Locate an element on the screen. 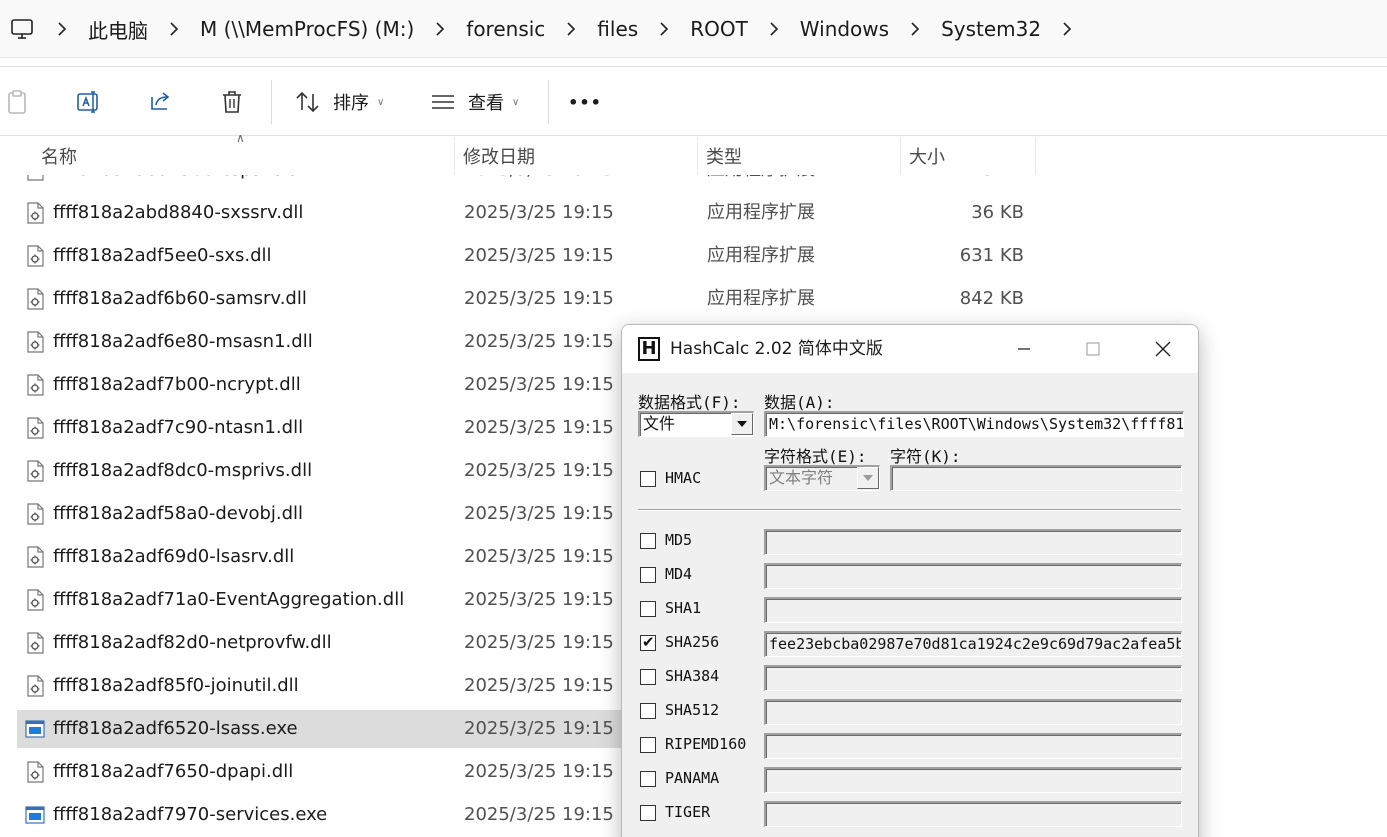  command-bar: 排序 ∨ 查看 ∨ ••• is located at coordinates (693, 101).